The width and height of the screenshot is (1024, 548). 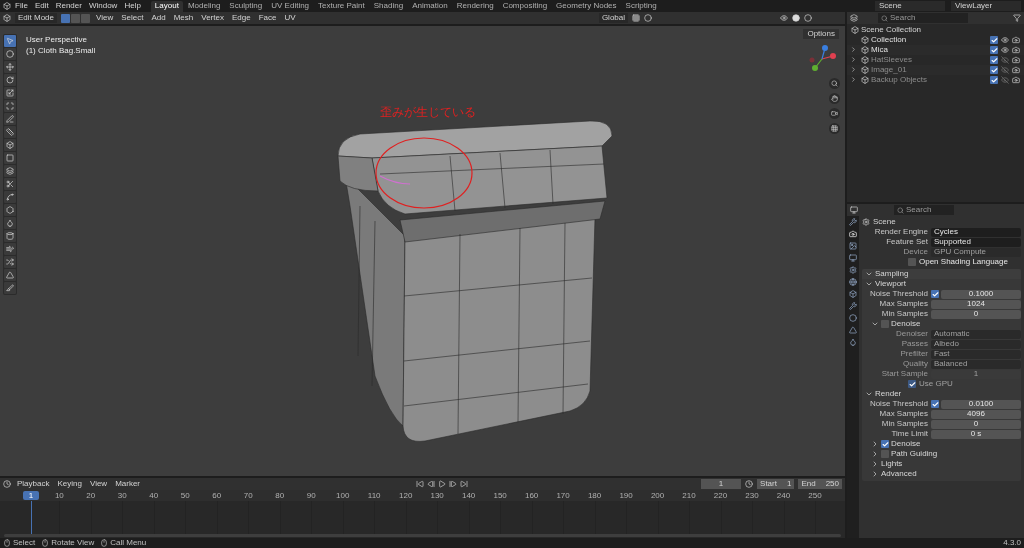 What do you see at coordinates (784, 18) in the screenshot?
I see `overlay-icon` at bounding box center [784, 18].